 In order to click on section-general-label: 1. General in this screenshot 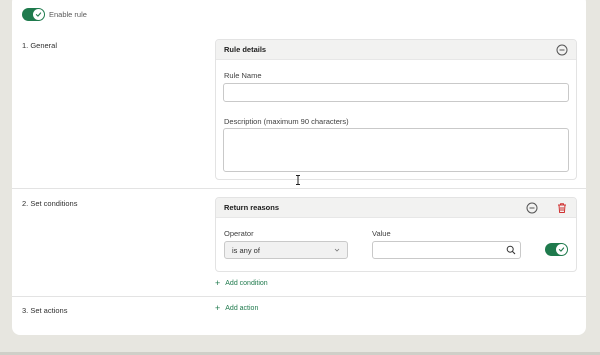, I will do `click(40, 45)`.